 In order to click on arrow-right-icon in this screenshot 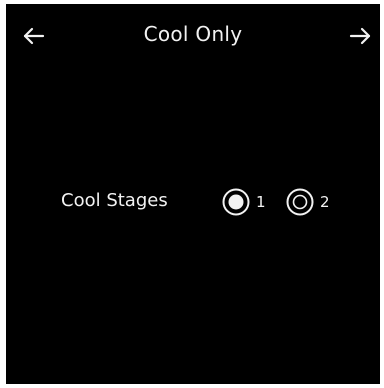, I will do `click(360, 36)`.